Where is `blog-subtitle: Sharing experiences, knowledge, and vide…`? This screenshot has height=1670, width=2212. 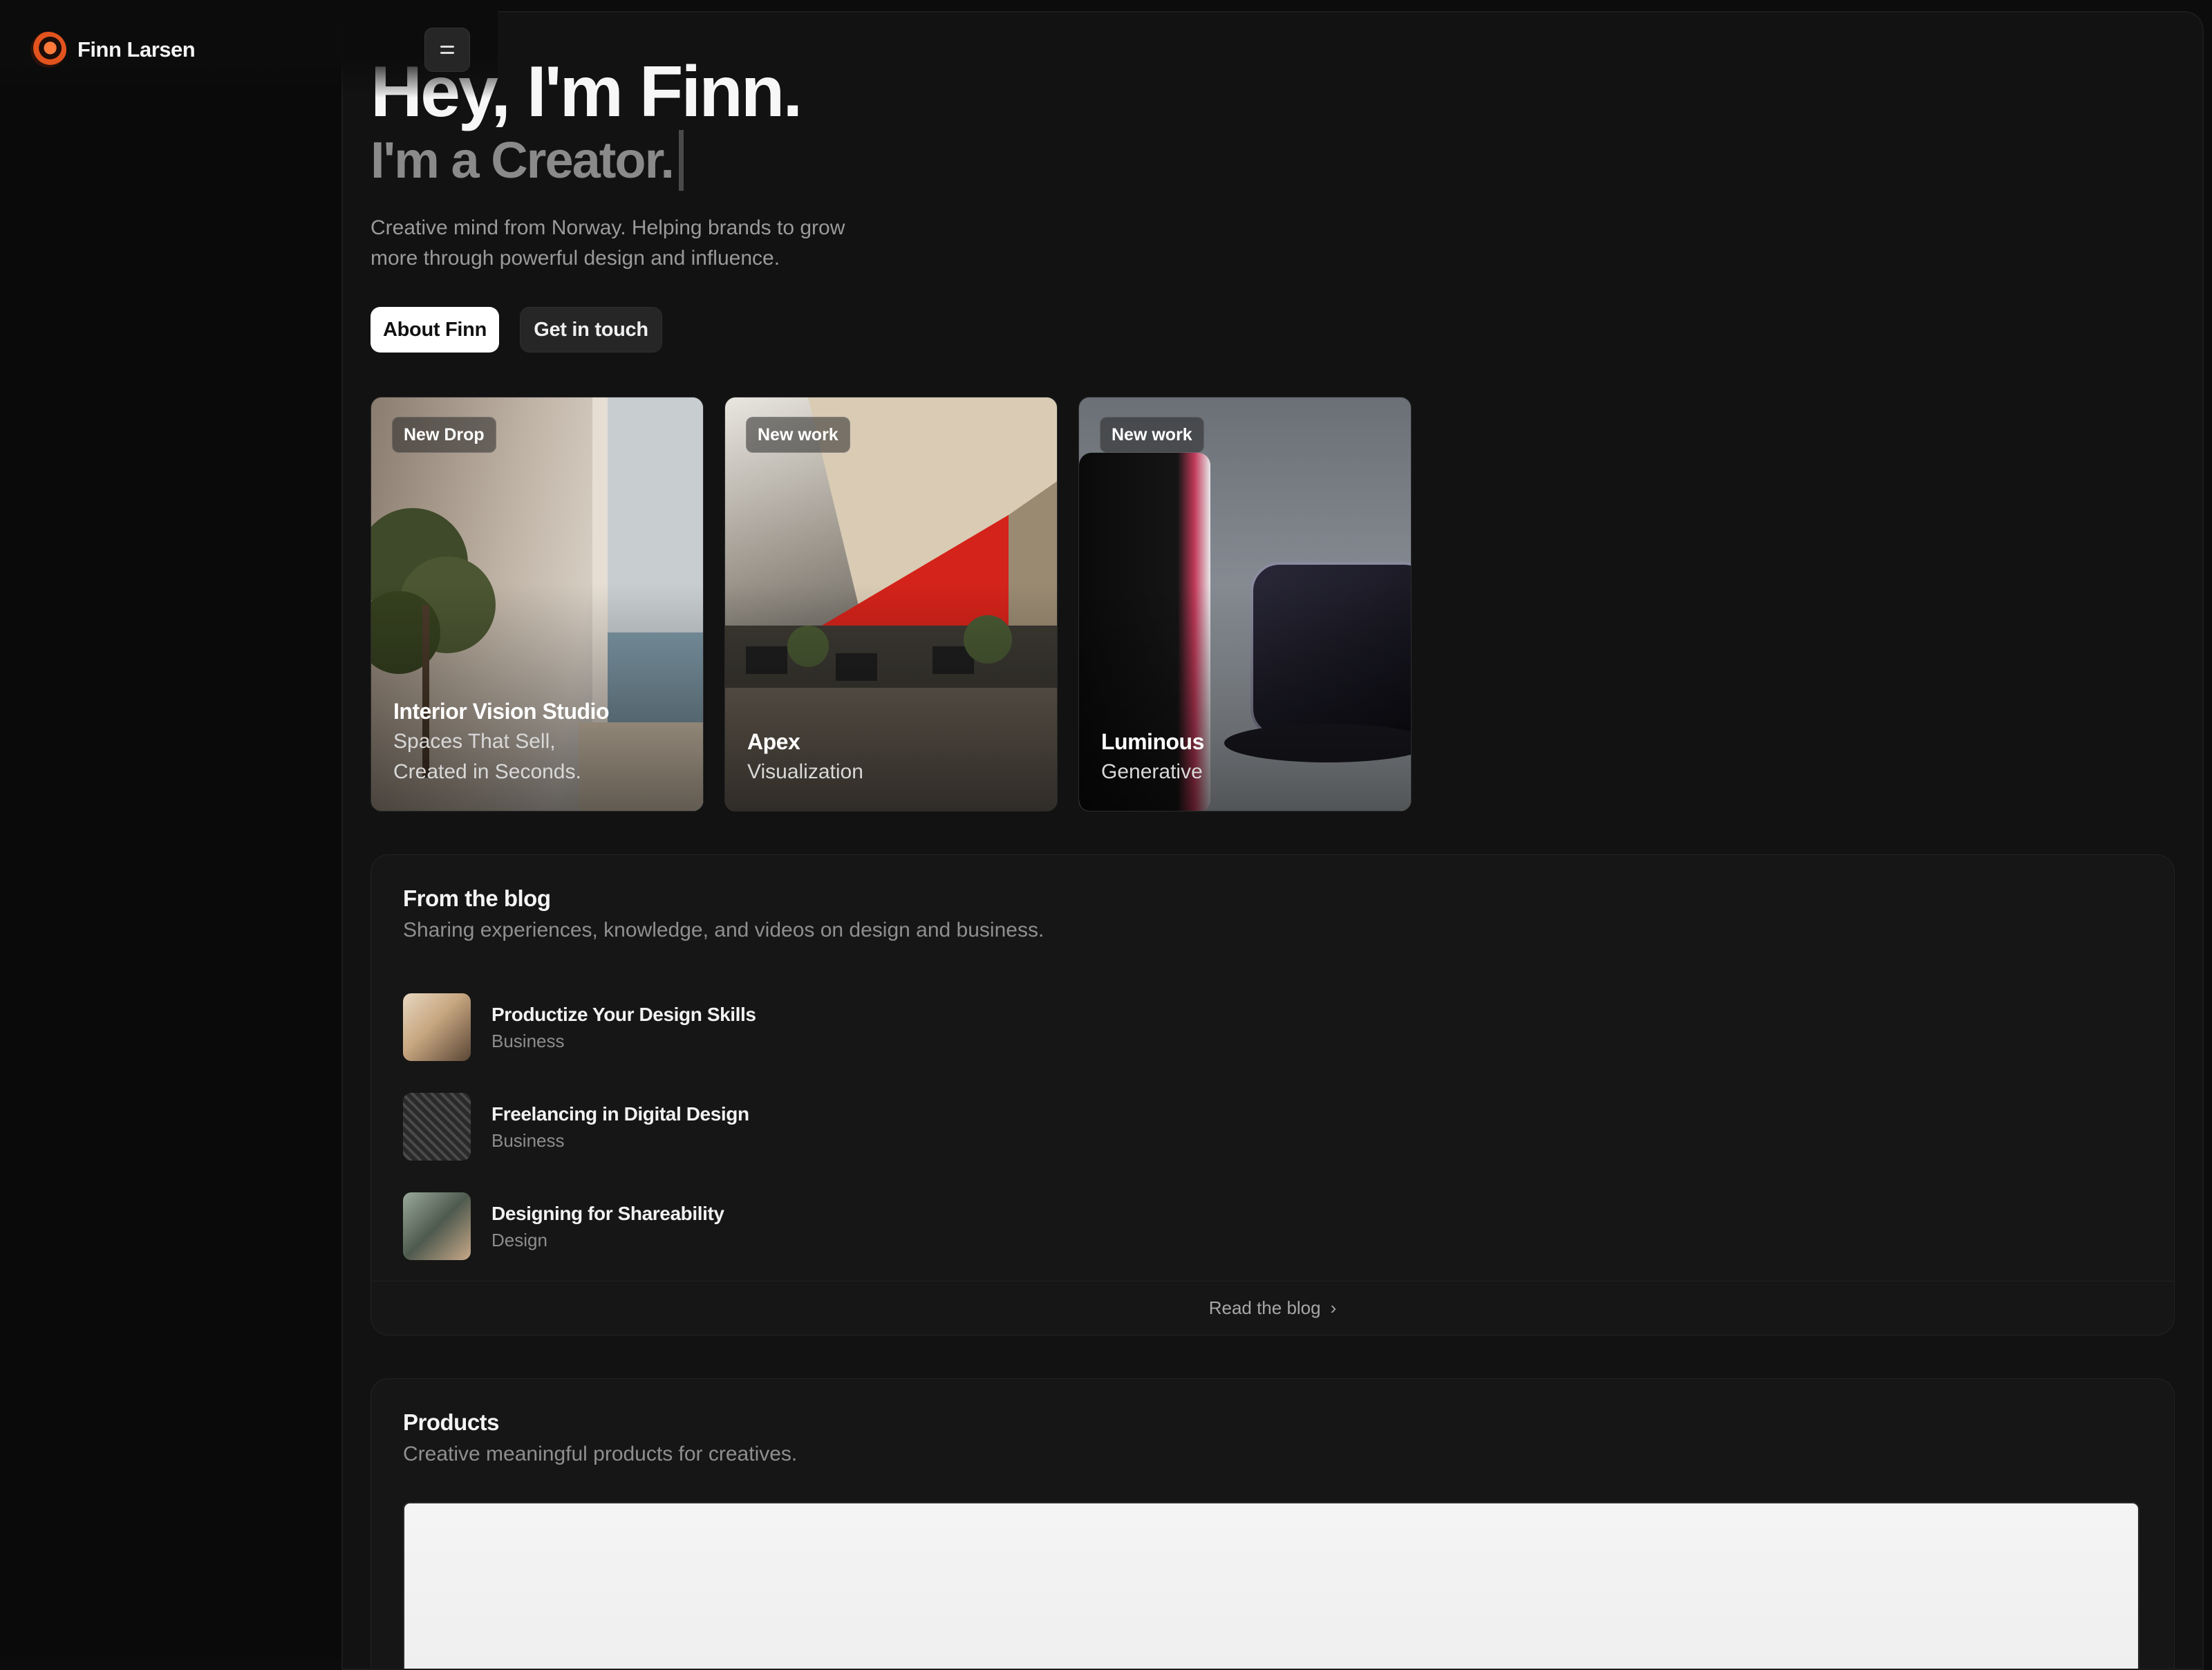 blog-subtitle: Sharing experiences, knowledge, and vide… is located at coordinates (723, 930).